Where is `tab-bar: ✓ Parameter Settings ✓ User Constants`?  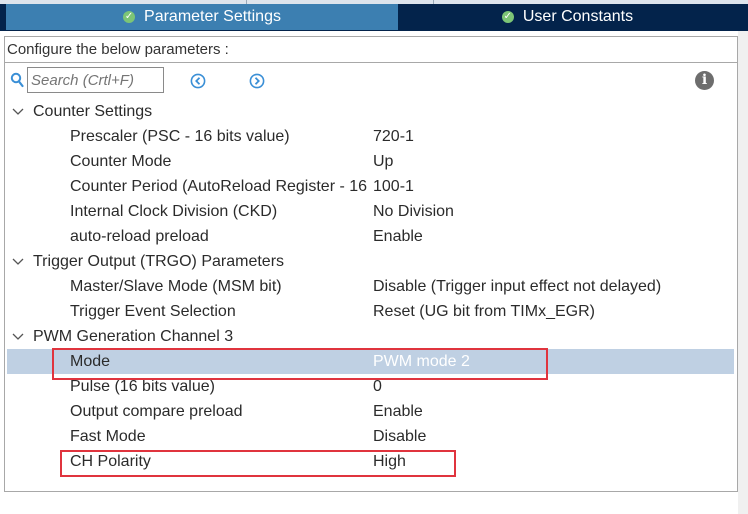 tab-bar: ✓ Parameter Settings ✓ User Constants is located at coordinates (374, 15).